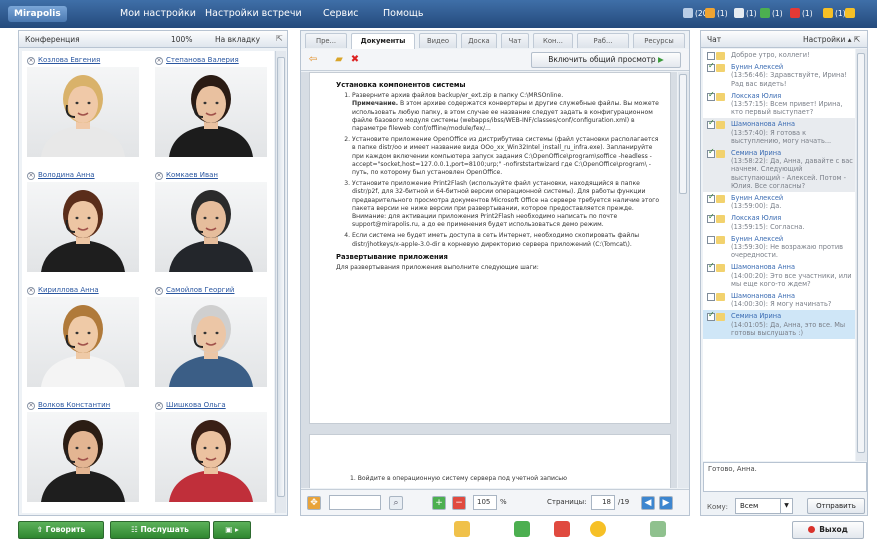  I want to click on participant-name: × Волков Константин, so click(84, 405).